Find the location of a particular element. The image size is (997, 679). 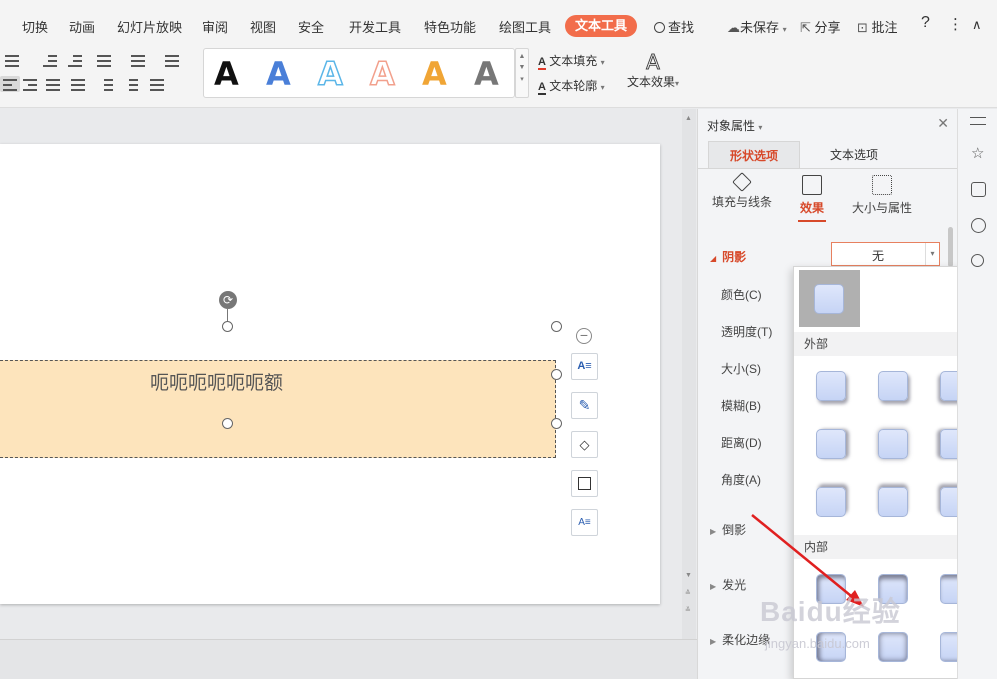

text-style-quick-button: A≡ is located at coordinates (584, 366).